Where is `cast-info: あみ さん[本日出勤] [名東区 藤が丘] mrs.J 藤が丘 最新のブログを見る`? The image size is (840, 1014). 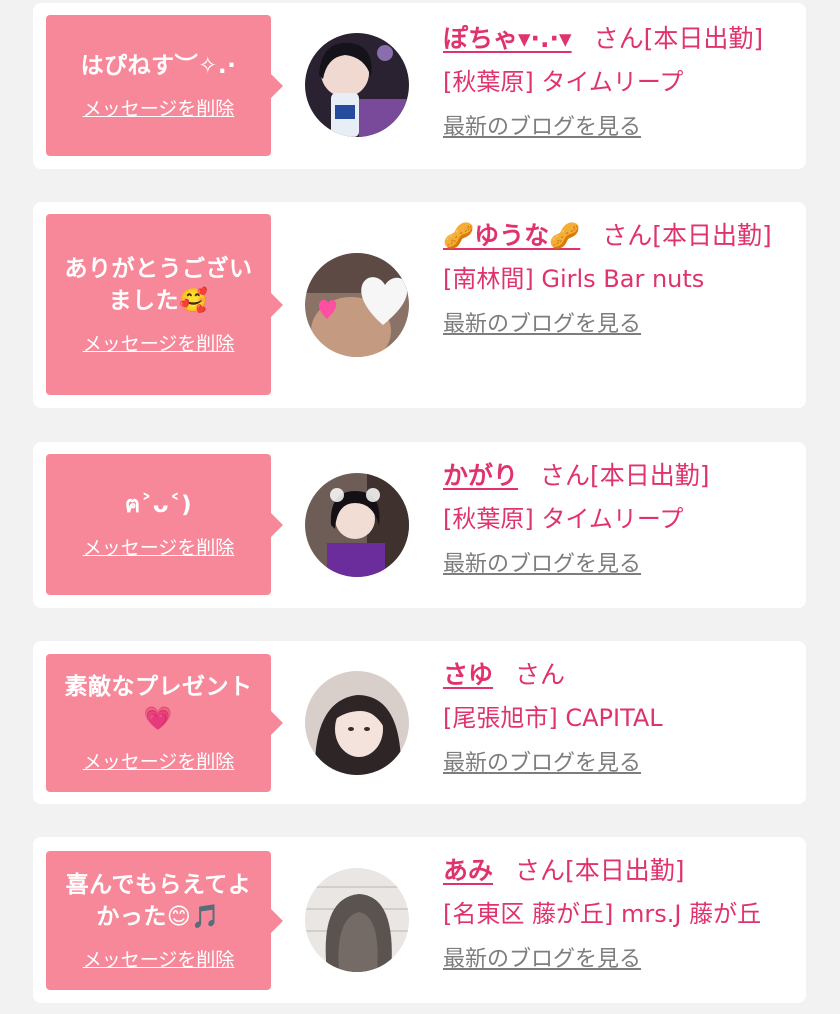
cast-info: あみ さん[本日出勤] [名東区 藤が丘] mrs.J 藤が丘 最新のブログを見る is located at coordinates (620, 912).